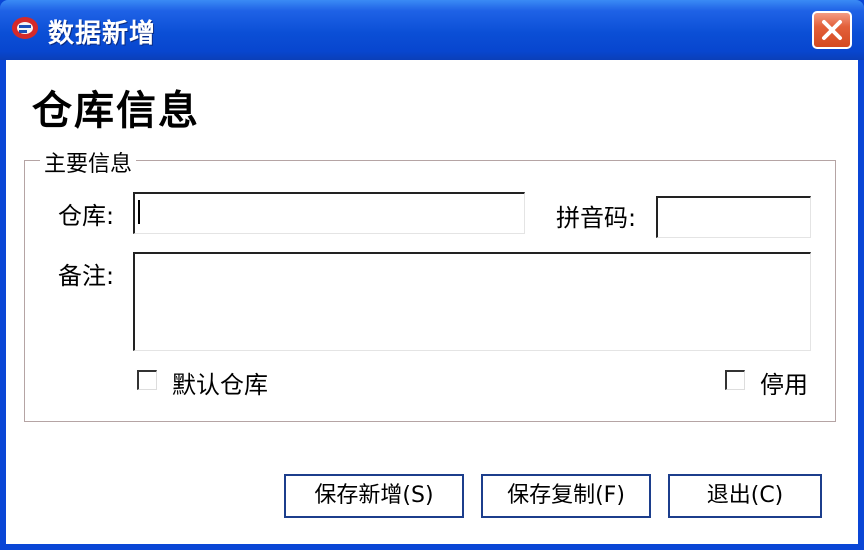 The image size is (864, 550). Describe the element at coordinates (566, 496) in the screenshot. I see `save-copy-button: 保存复制(F)` at that location.